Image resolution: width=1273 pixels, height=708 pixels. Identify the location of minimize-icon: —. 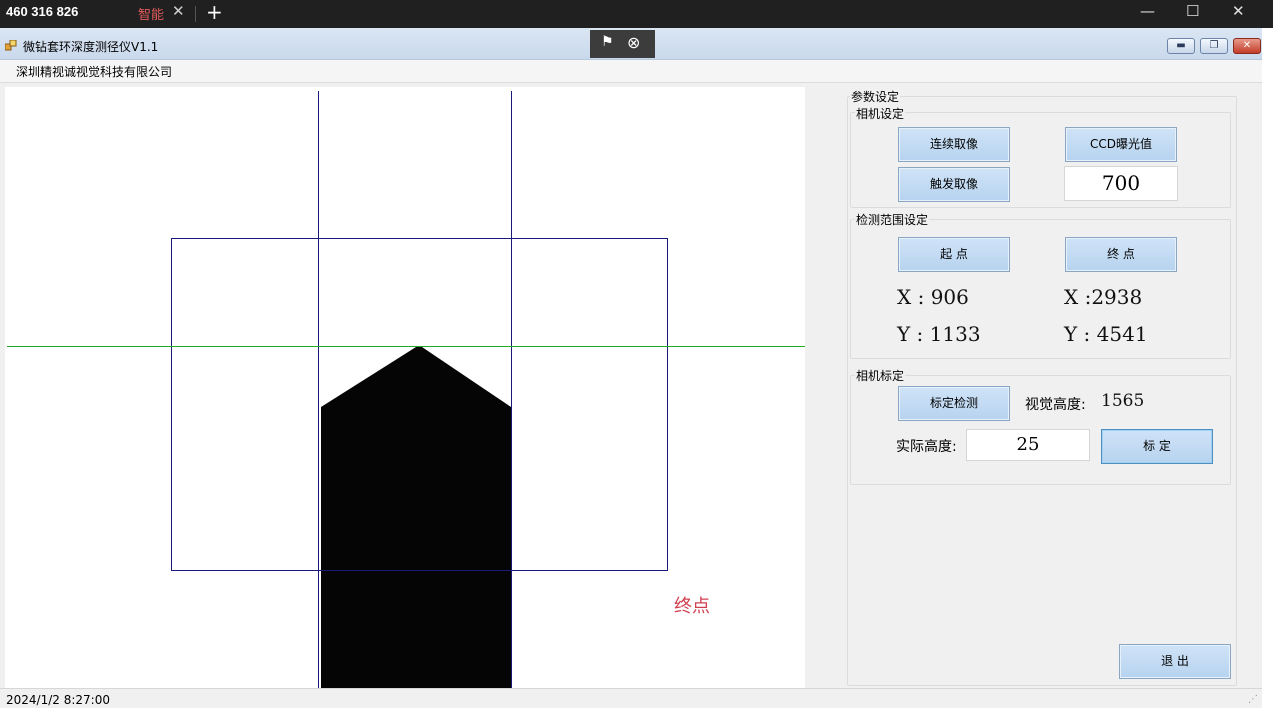
(1147, 11).